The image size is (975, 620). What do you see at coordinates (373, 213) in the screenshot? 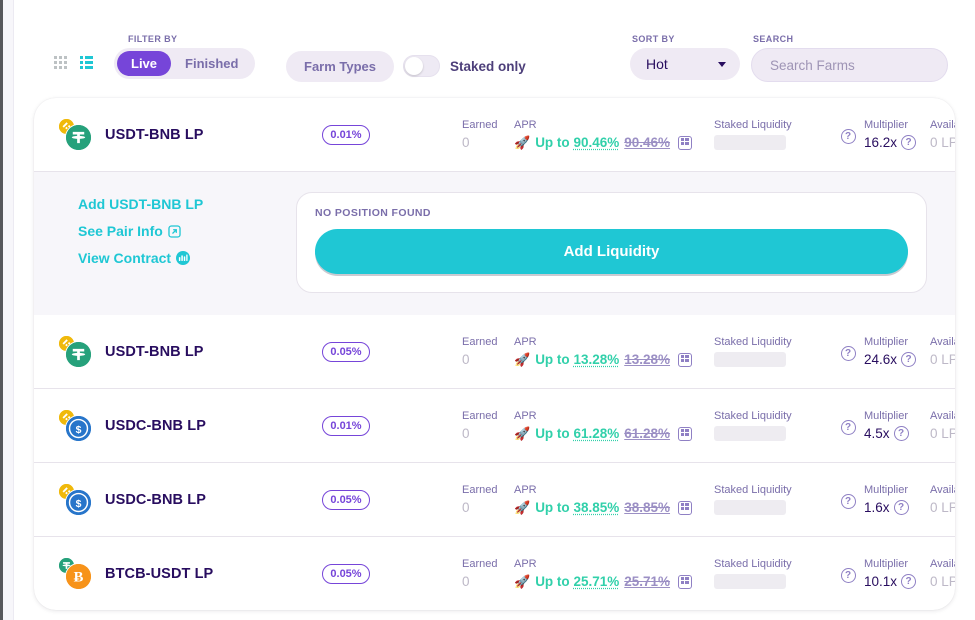
I see `no-position-label: NO POSITION FOUND` at bounding box center [373, 213].